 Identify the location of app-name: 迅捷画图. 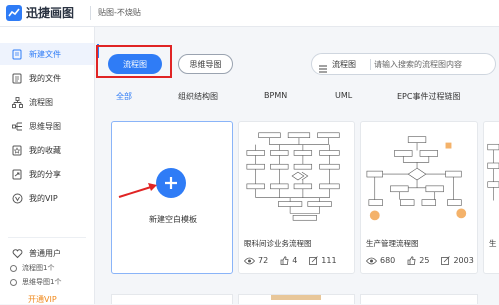
(50, 13).